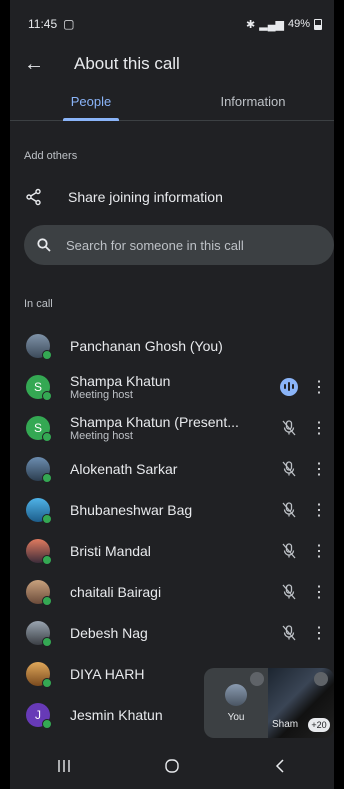  Describe the element at coordinates (172, 550) in the screenshot. I see `participant-row: Bristi Mandal ⋮` at that location.